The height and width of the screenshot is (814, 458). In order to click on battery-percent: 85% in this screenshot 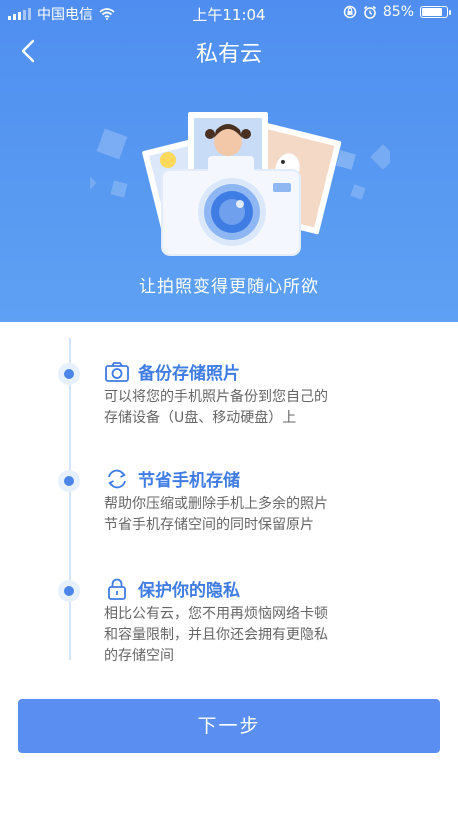, I will do `click(398, 12)`.